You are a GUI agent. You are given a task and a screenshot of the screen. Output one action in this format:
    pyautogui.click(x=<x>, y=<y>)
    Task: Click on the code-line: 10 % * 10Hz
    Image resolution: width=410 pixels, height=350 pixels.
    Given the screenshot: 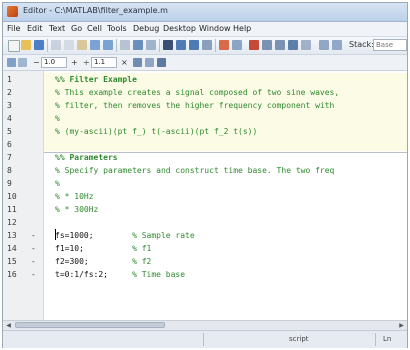 What is the action you would take?
    pyautogui.click(x=205, y=196)
    